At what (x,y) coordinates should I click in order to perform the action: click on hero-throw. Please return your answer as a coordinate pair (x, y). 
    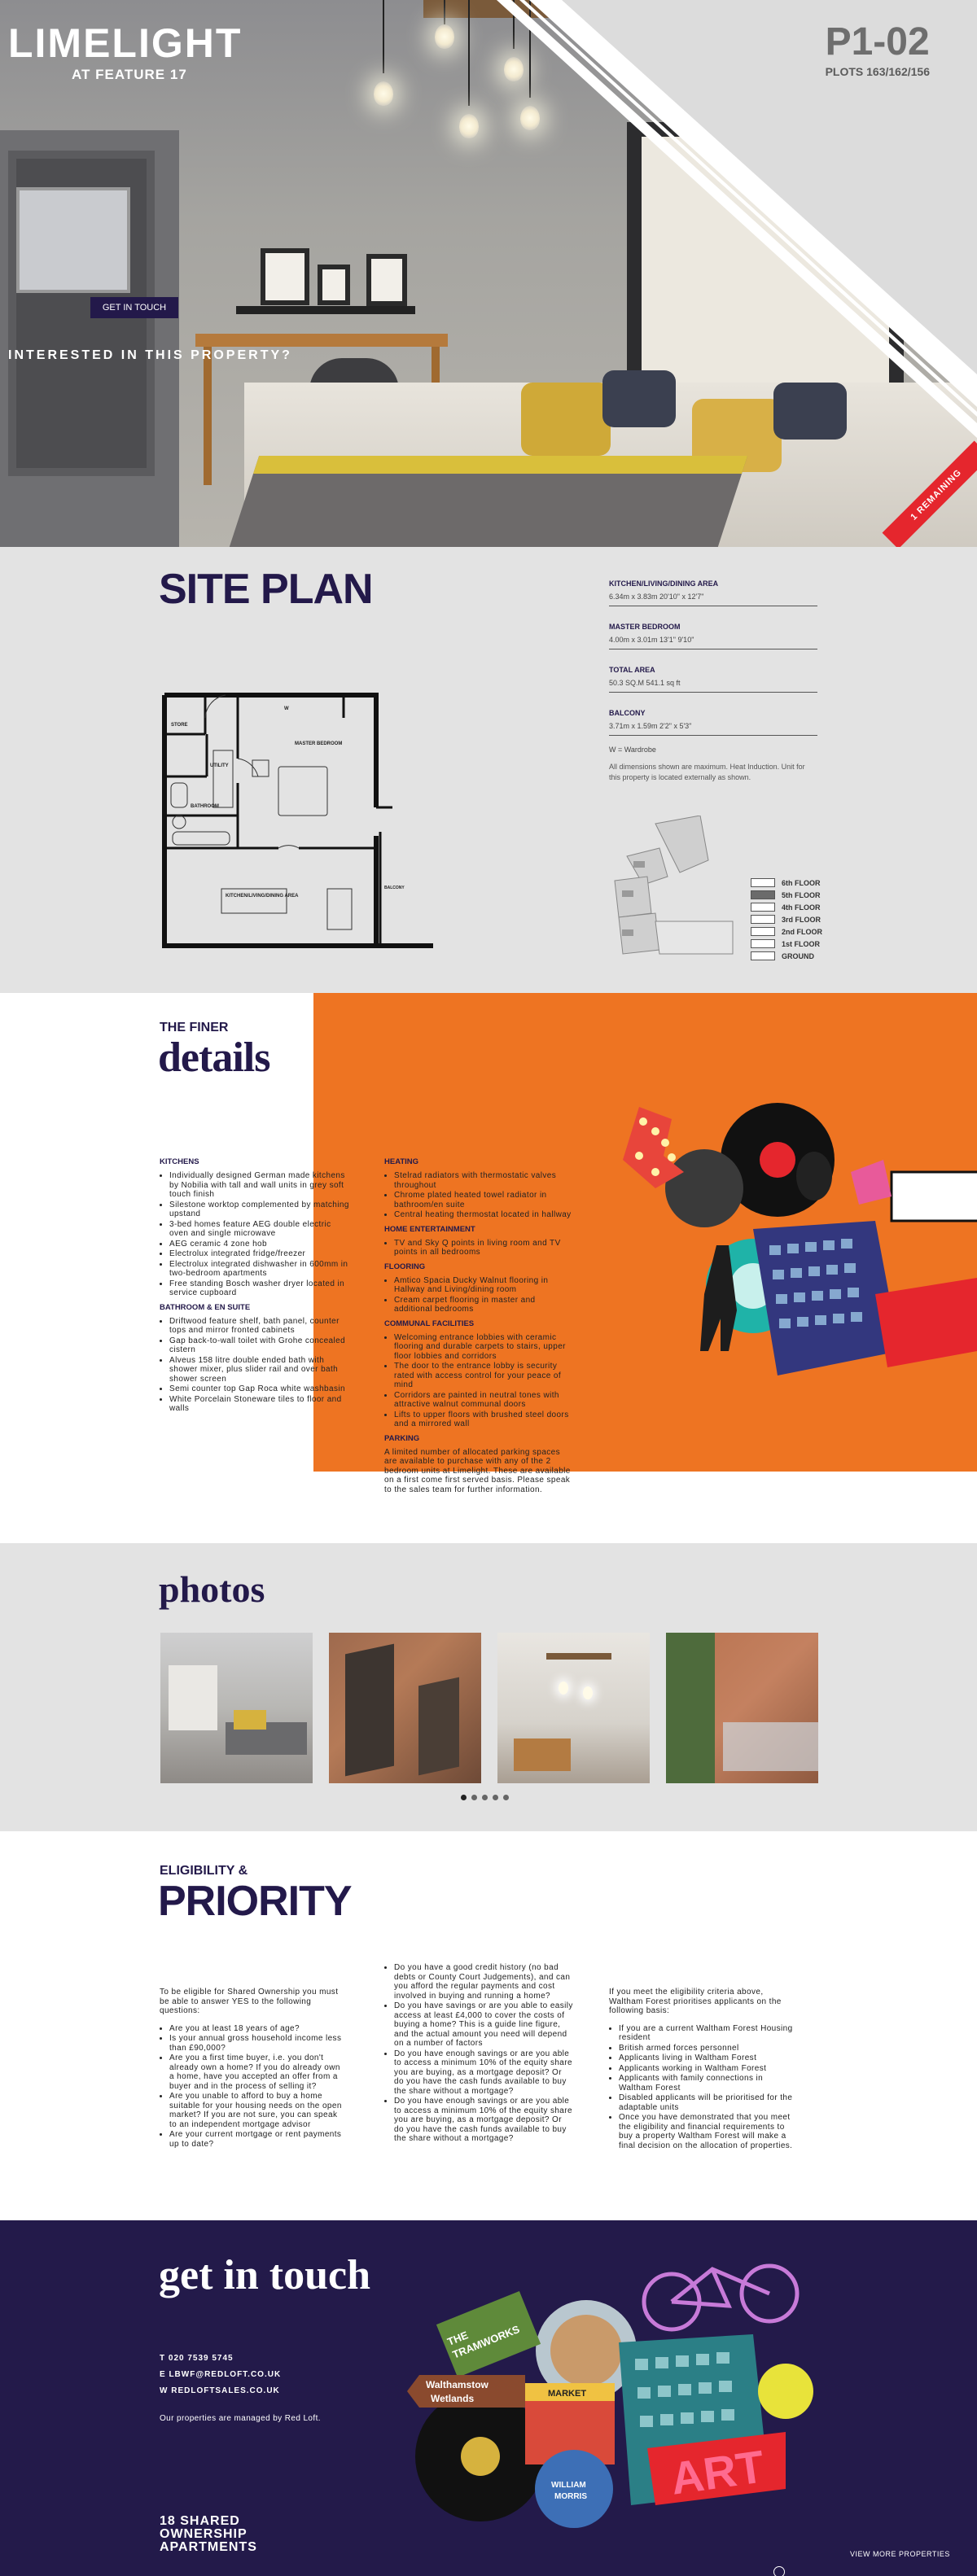
    Looking at the image, I should click on (488, 502).